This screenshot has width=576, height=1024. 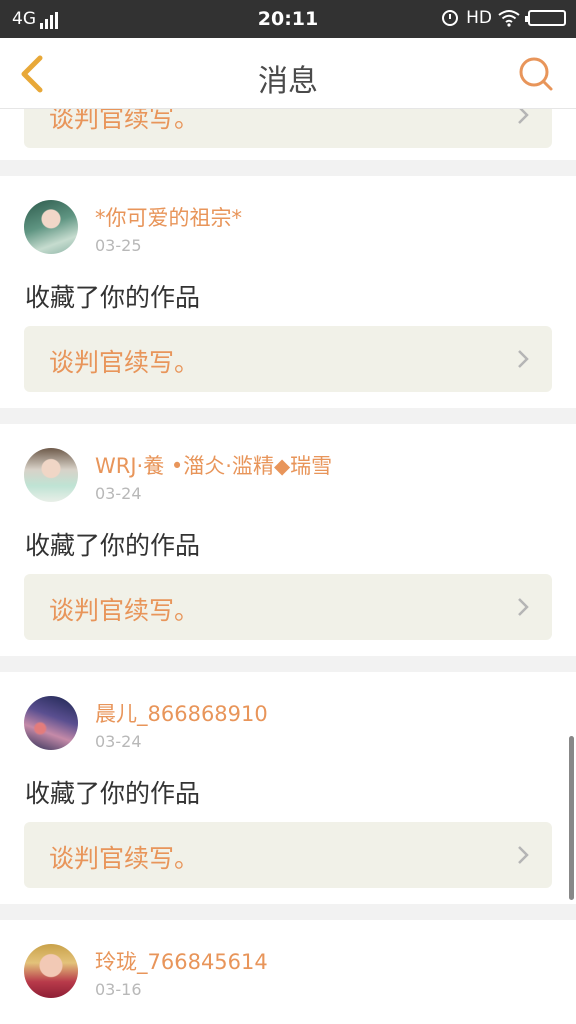 What do you see at coordinates (536, 74) in the screenshot?
I see `search-icon` at bounding box center [536, 74].